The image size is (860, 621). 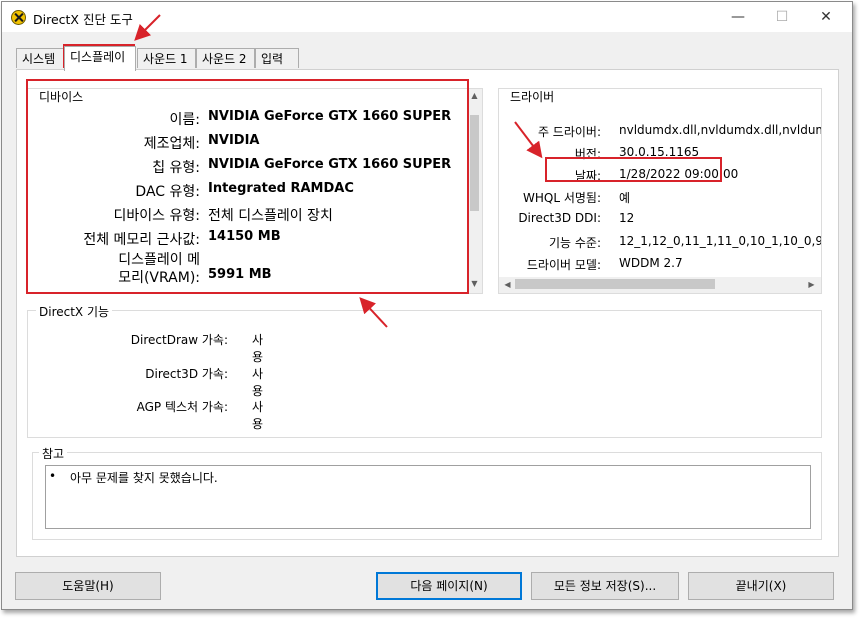 What do you see at coordinates (147, 27) in the screenshot?
I see `arrow-to-display-tab` at bounding box center [147, 27].